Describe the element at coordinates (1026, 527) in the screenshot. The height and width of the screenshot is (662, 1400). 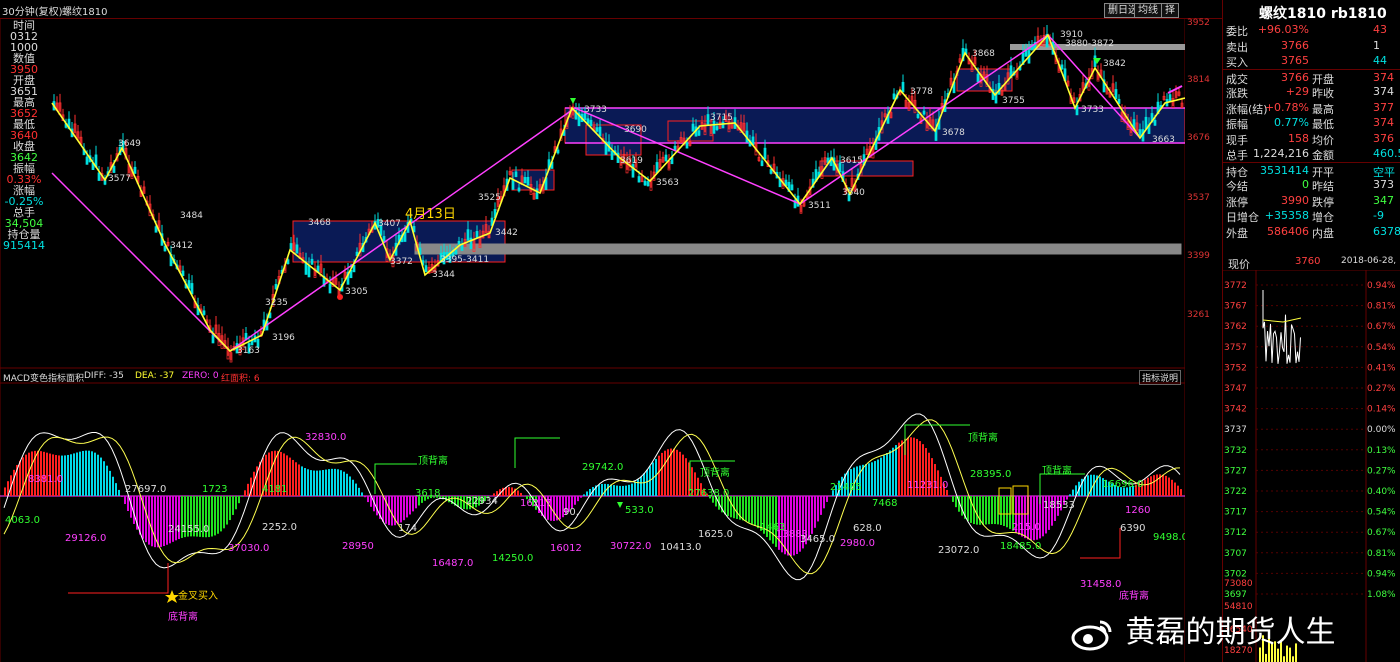
I see `macd-value-label: 215.0` at that location.